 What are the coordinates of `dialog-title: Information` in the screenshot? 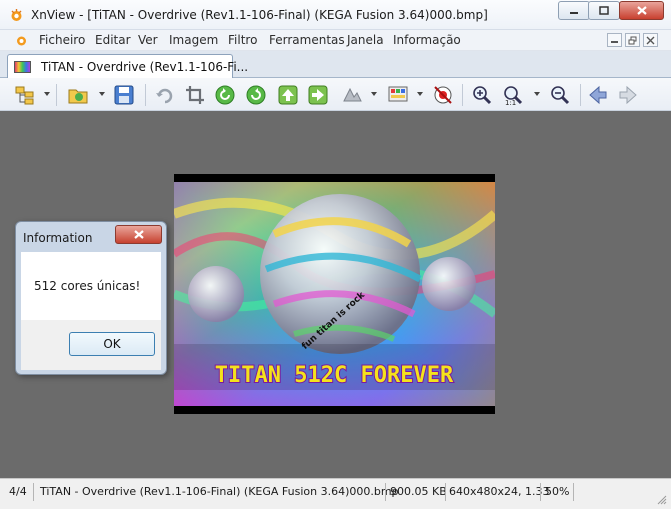 It's located at (58, 238).